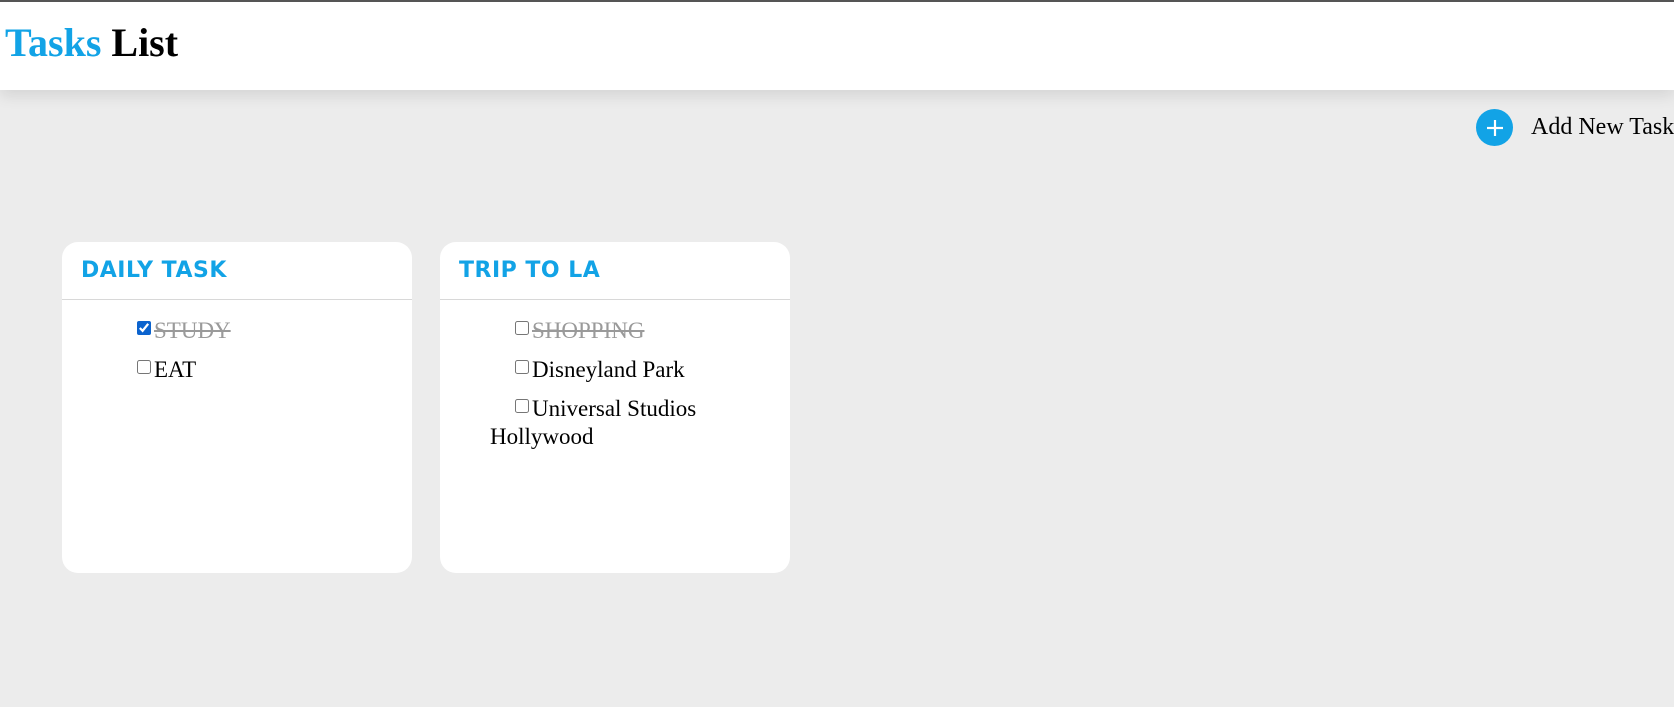  What do you see at coordinates (232, 331) in the screenshot?
I see `task-item: STUDY` at bounding box center [232, 331].